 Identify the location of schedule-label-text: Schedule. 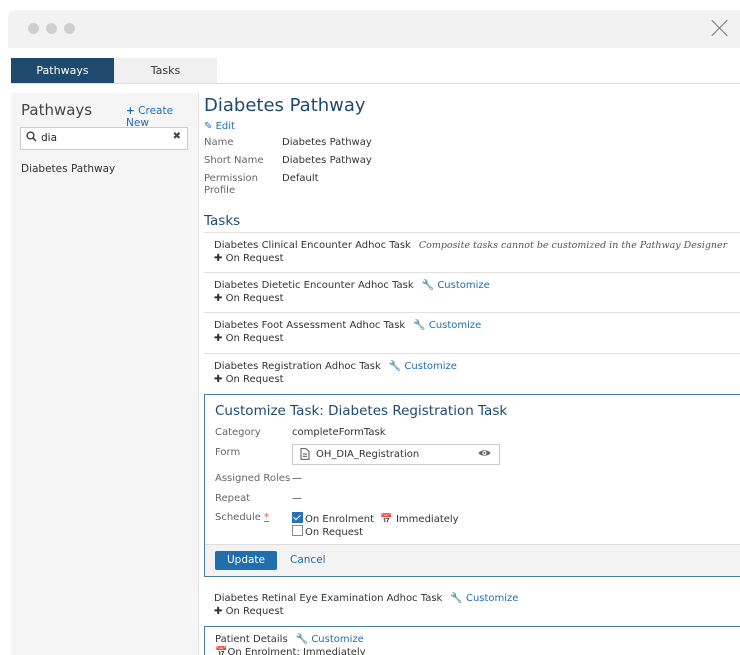
(238, 517).